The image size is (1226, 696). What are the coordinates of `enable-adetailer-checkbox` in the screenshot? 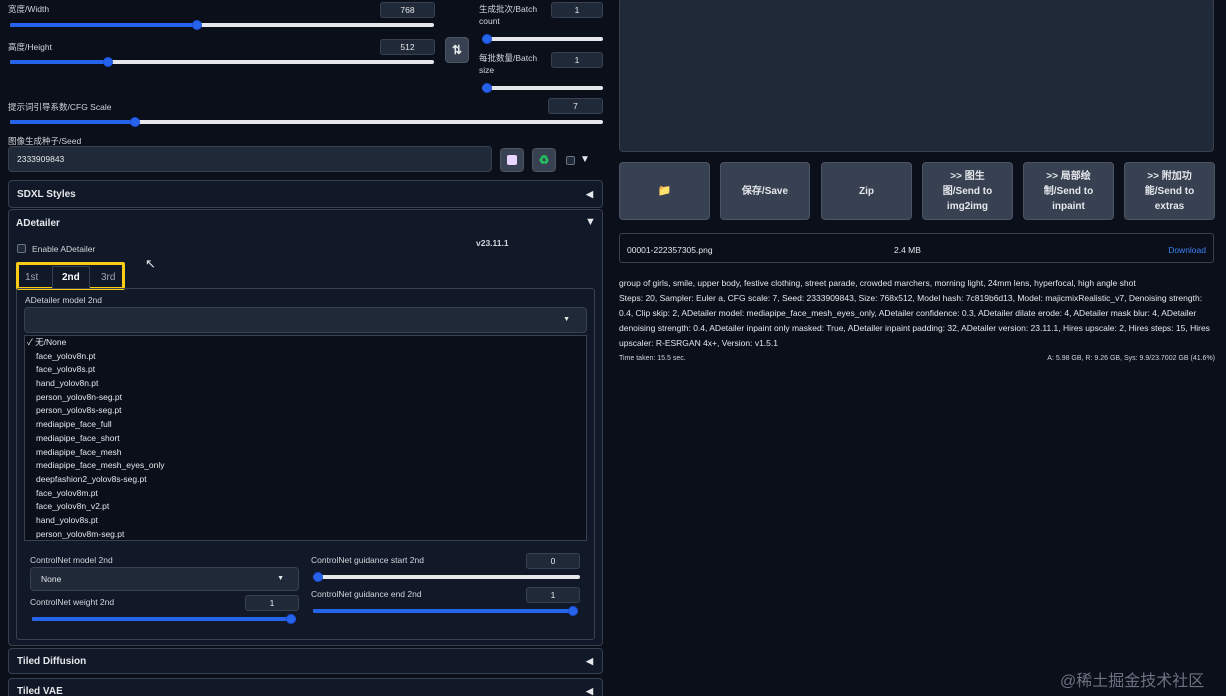 It's located at (21, 248).